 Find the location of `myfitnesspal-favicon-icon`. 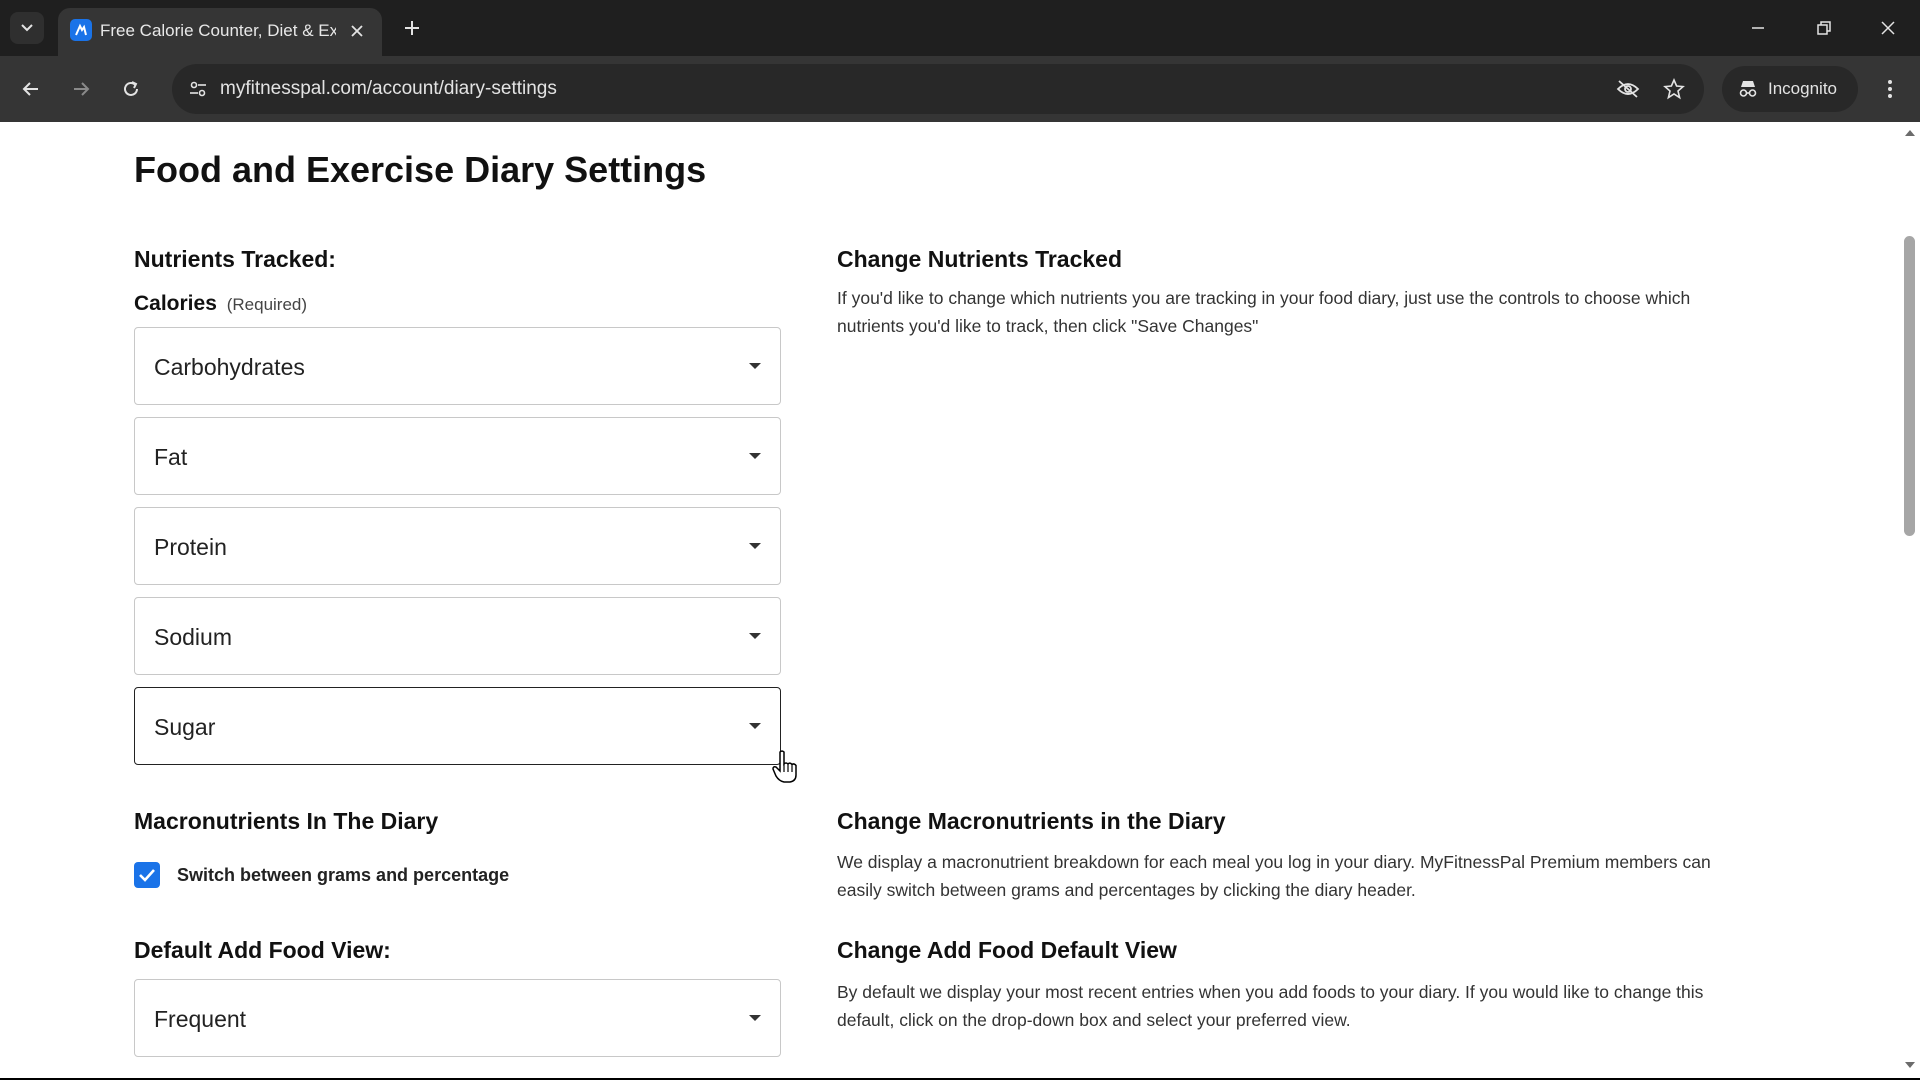

myfitnesspal-favicon-icon is located at coordinates (81, 30).